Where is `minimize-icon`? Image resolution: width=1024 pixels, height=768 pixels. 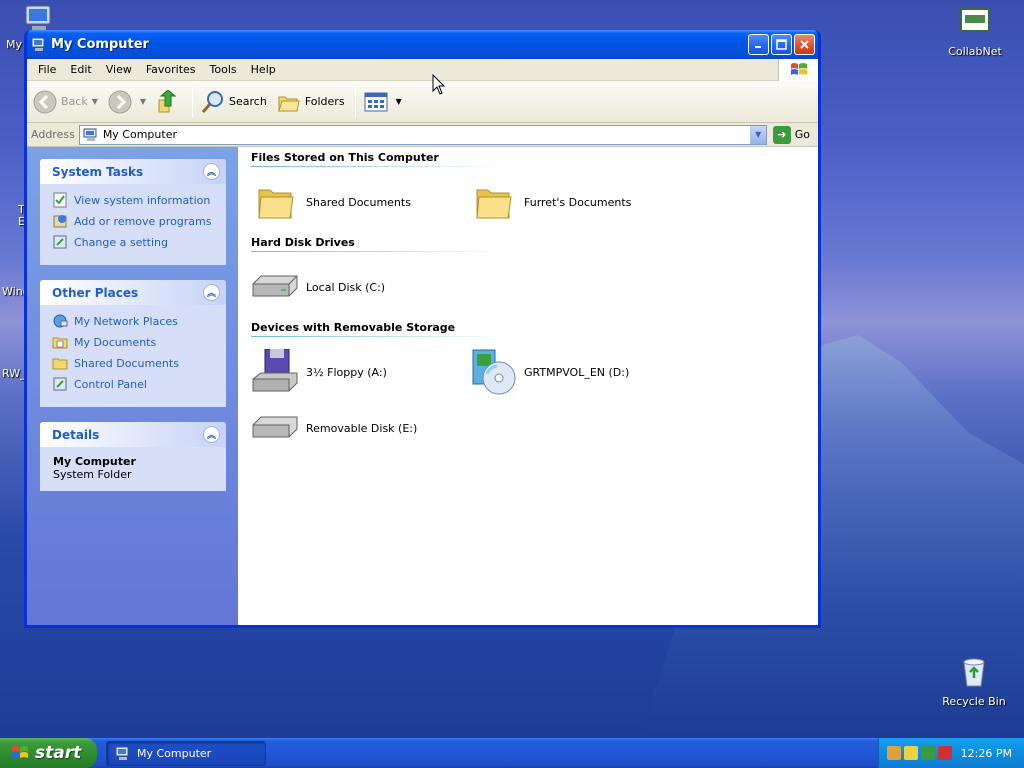
minimize-icon is located at coordinates (758, 47).